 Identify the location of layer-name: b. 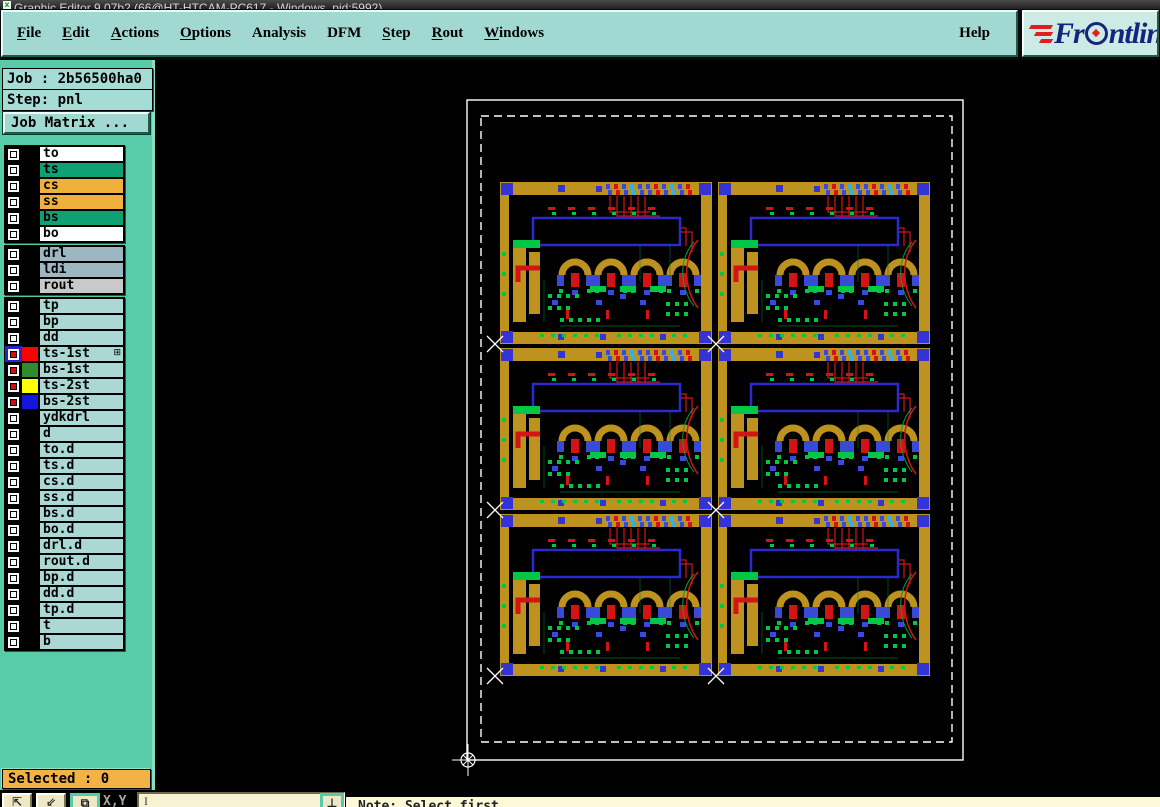
(81, 642).